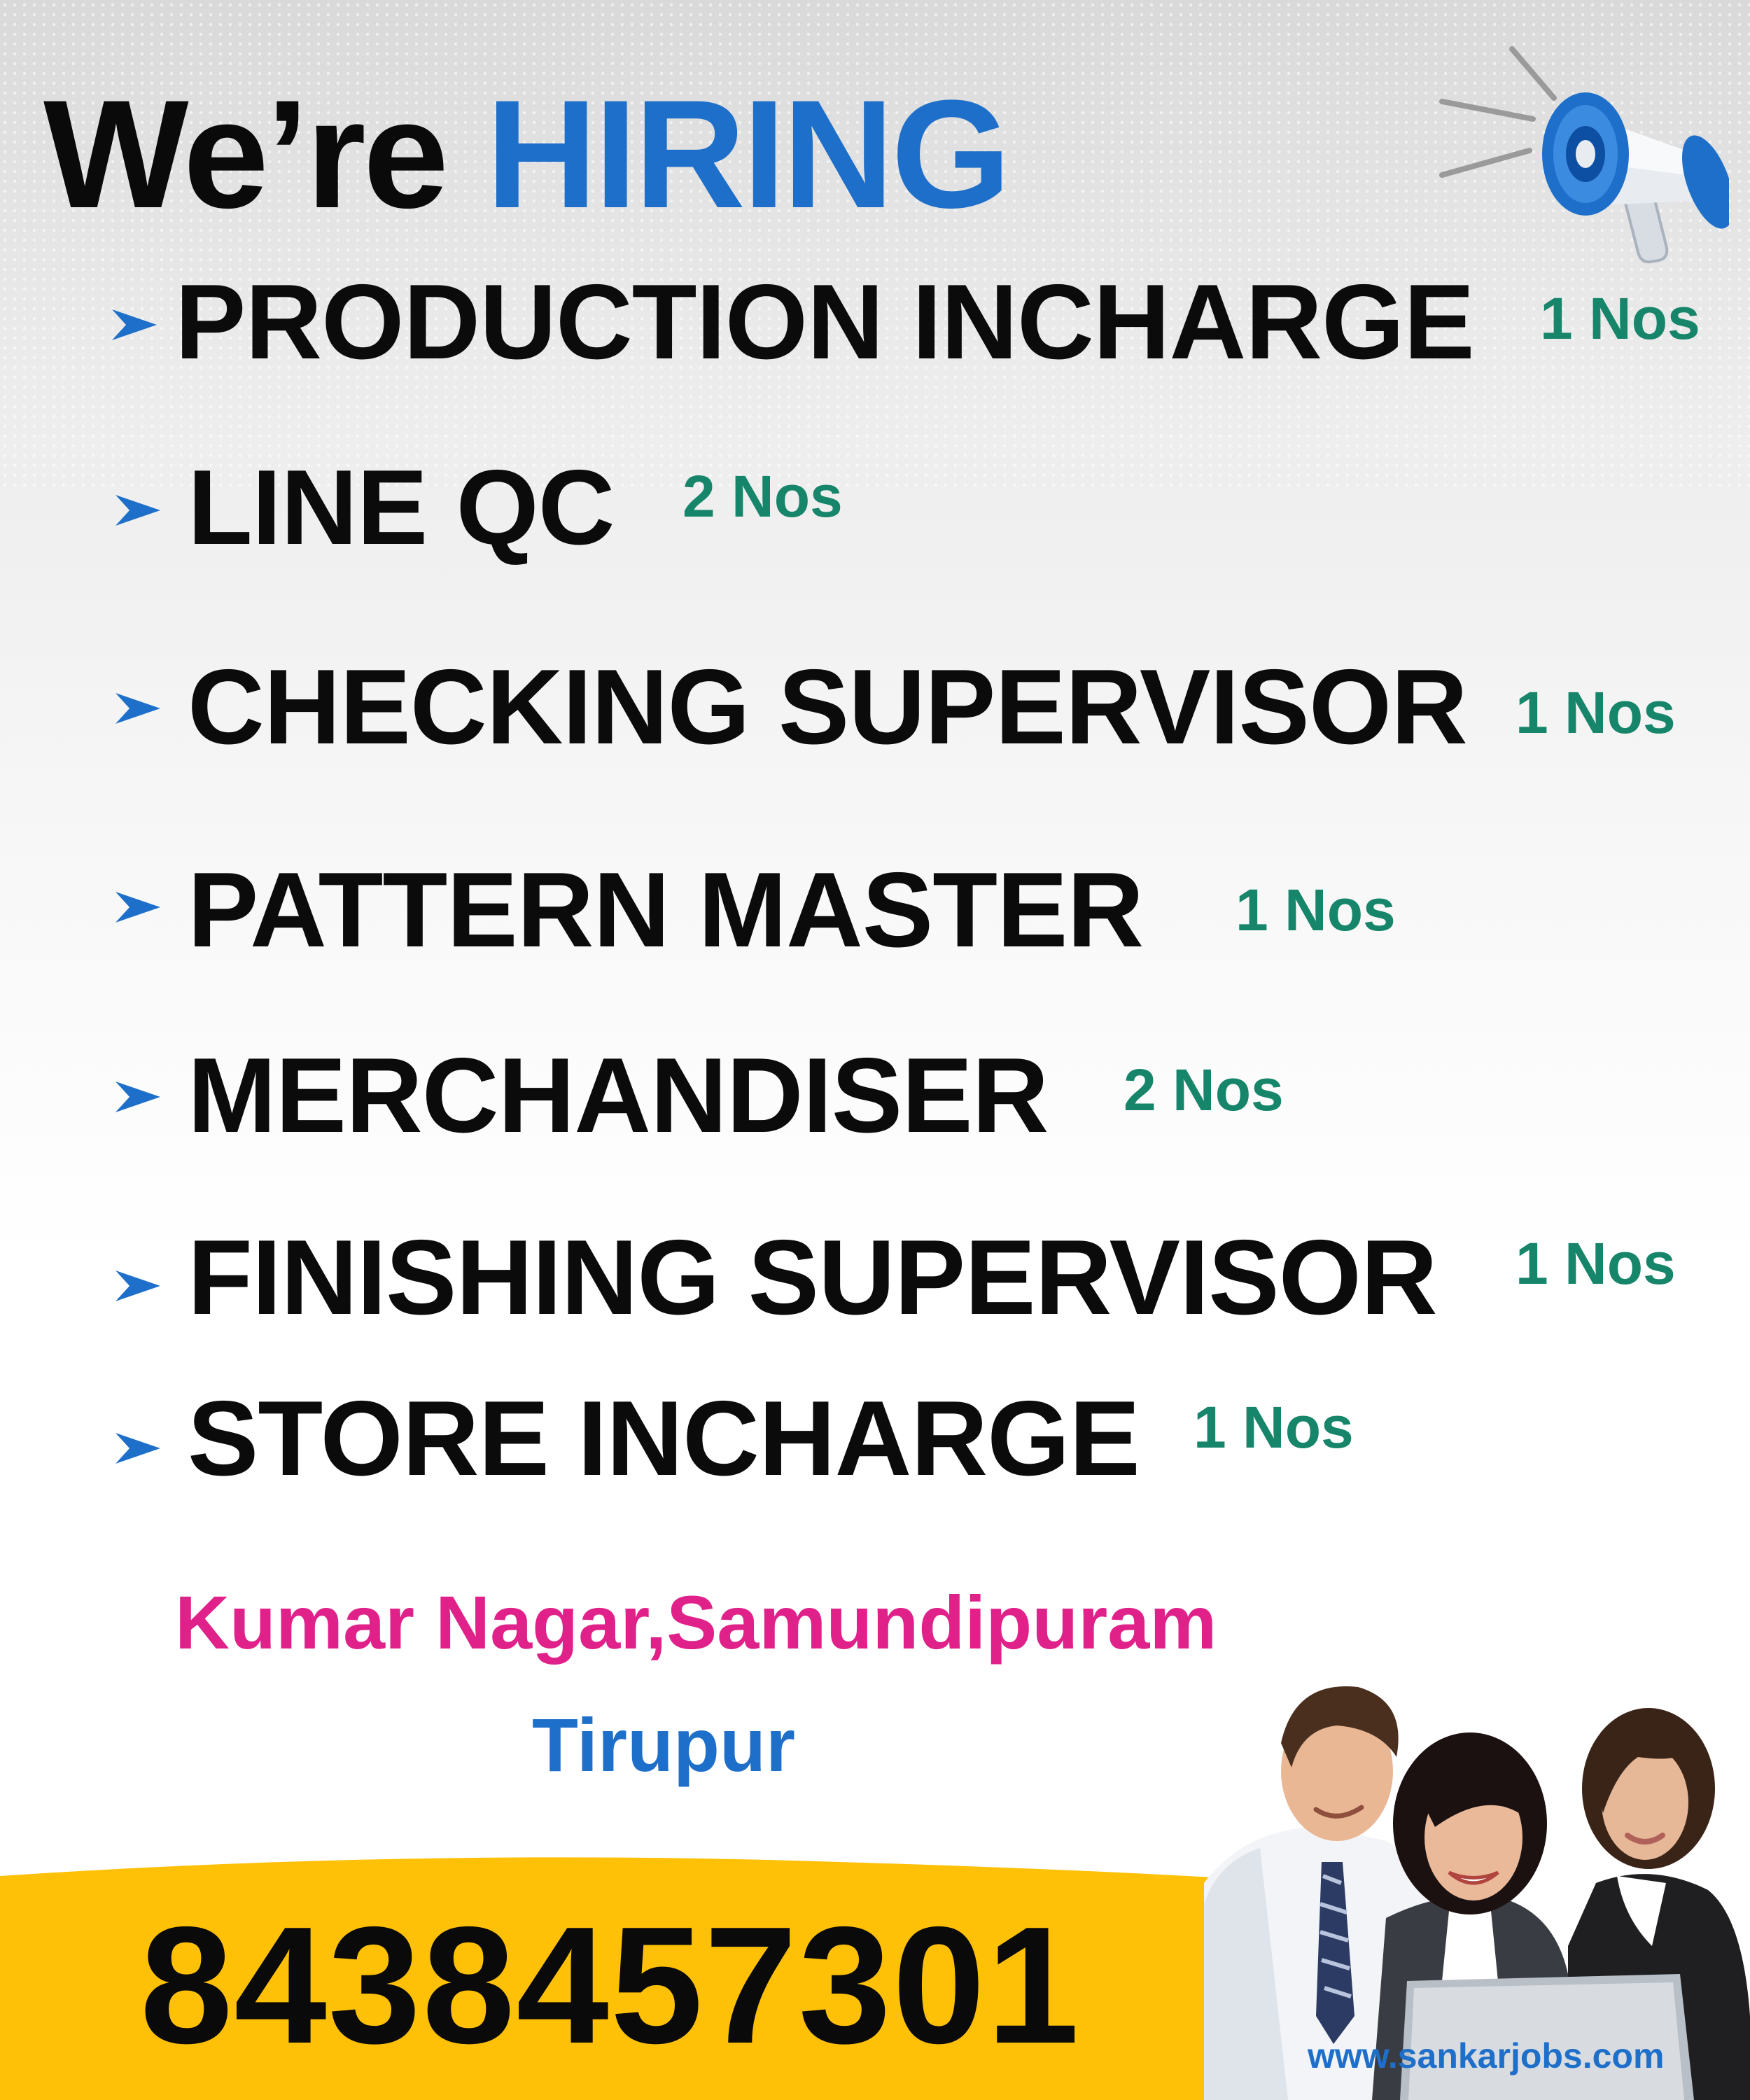  What do you see at coordinates (401, 507) in the screenshot?
I see `job-title: LINE QC` at bounding box center [401, 507].